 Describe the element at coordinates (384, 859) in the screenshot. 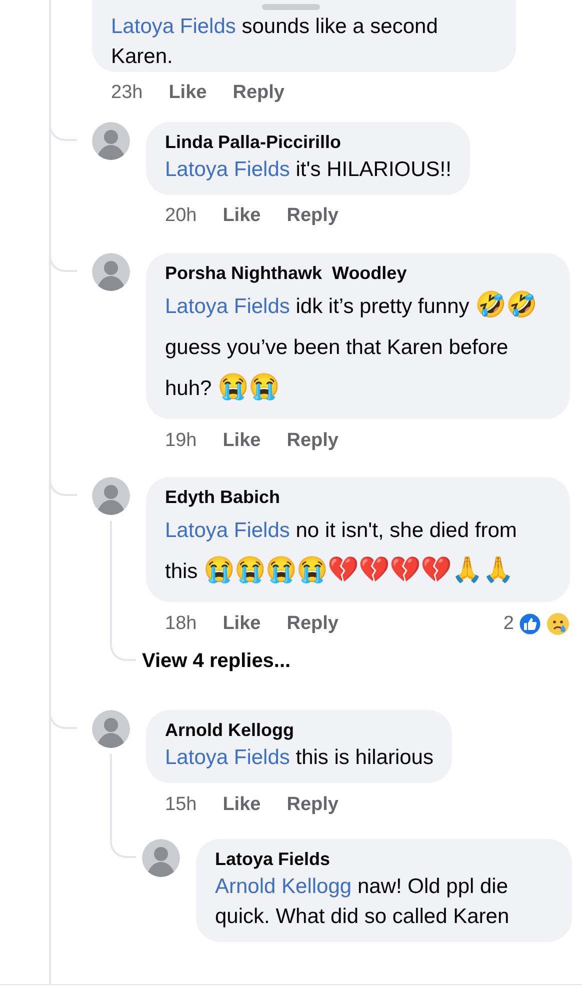

I see `author-name: Latoya Fields` at that location.